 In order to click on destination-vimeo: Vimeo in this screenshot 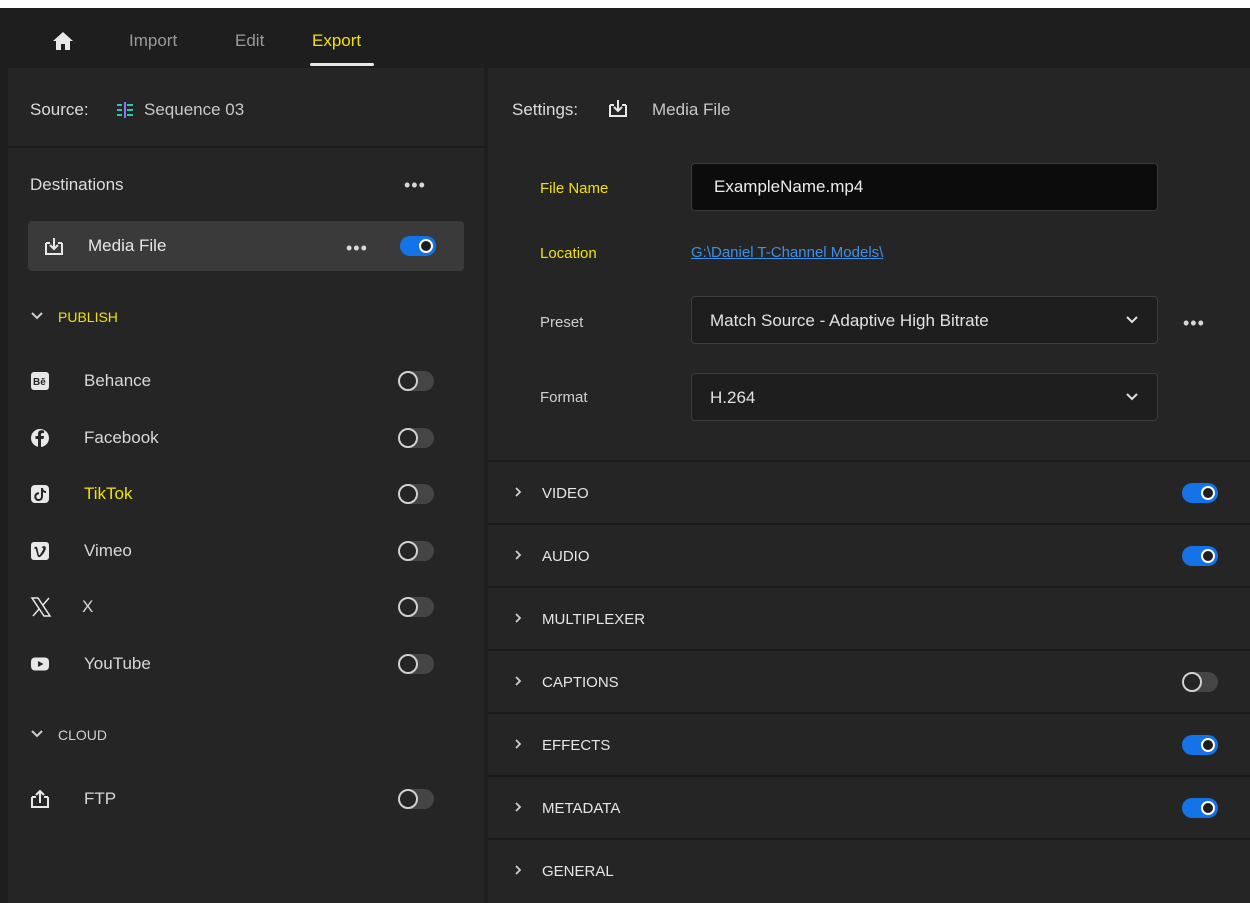, I will do `click(246, 551)`.